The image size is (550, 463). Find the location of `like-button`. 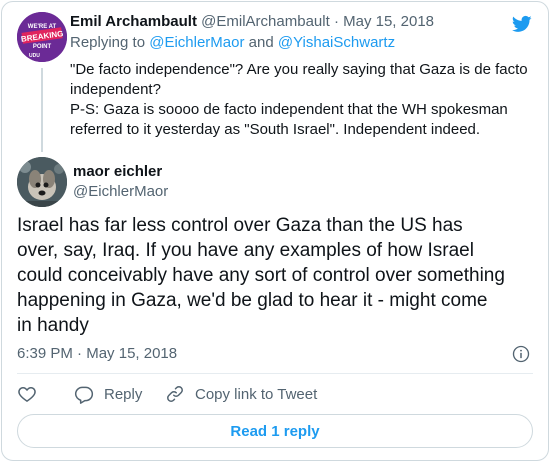

like-button is located at coordinates (32, 394).